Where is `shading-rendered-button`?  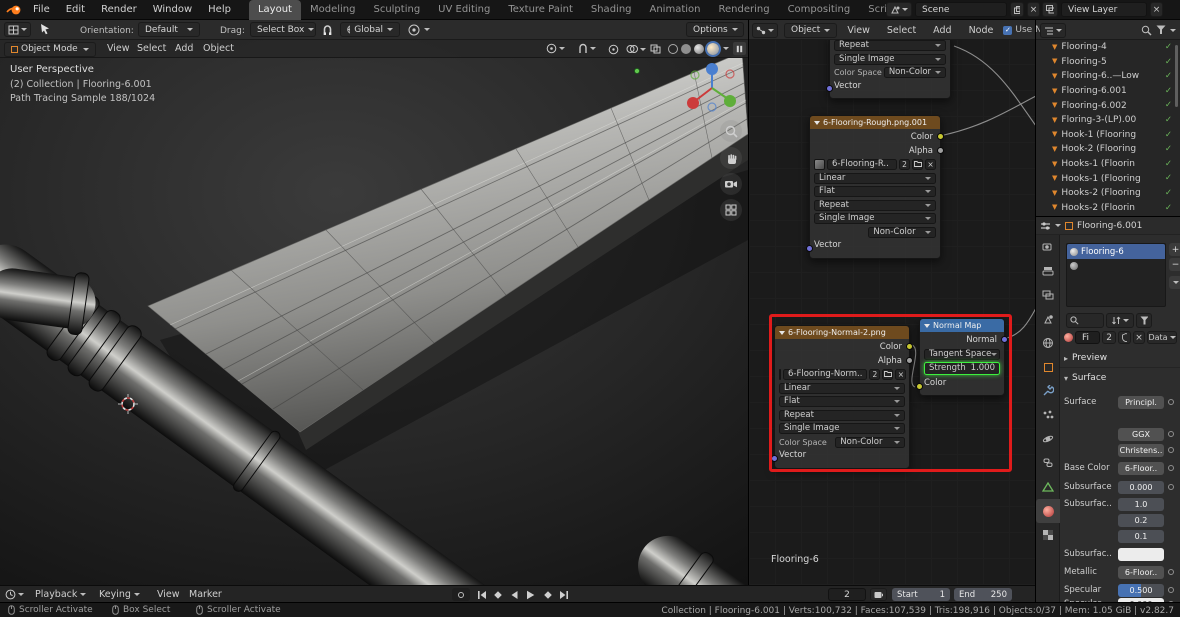 shading-rendered-button is located at coordinates (713, 49).